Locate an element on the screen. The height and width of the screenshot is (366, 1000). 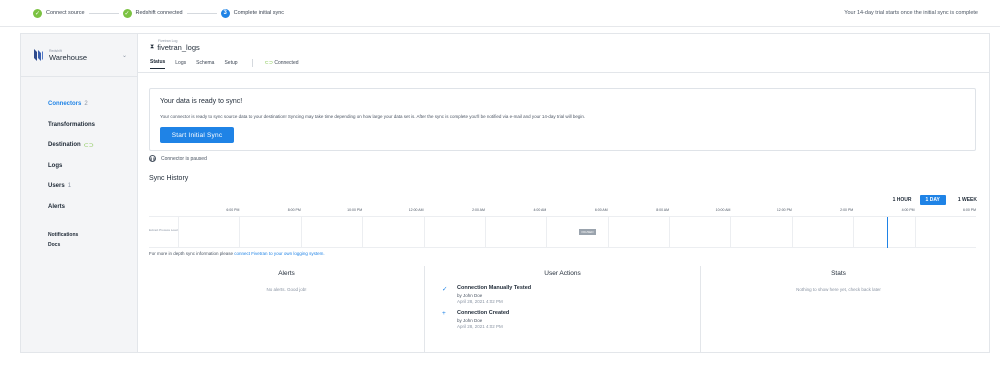
timeline-grid: Extract Process Load PAUSED is located at coordinates (562, 232).